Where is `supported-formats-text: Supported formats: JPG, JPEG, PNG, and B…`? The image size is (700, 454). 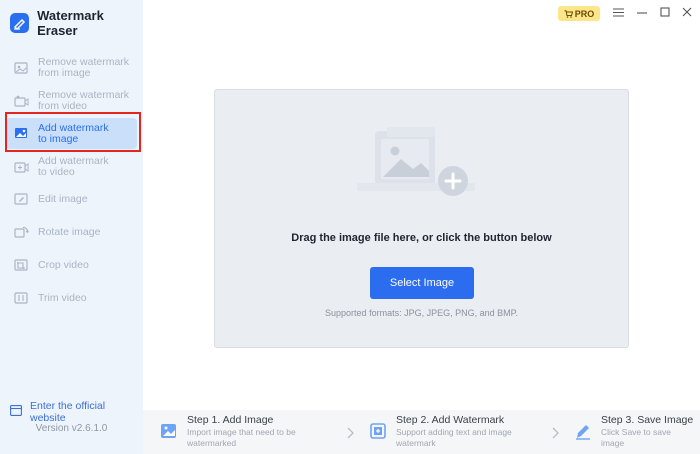
supported-formats-text: Supported formats: JPG, JPEG, PNG, and B… is located at coordinates (421, 313).